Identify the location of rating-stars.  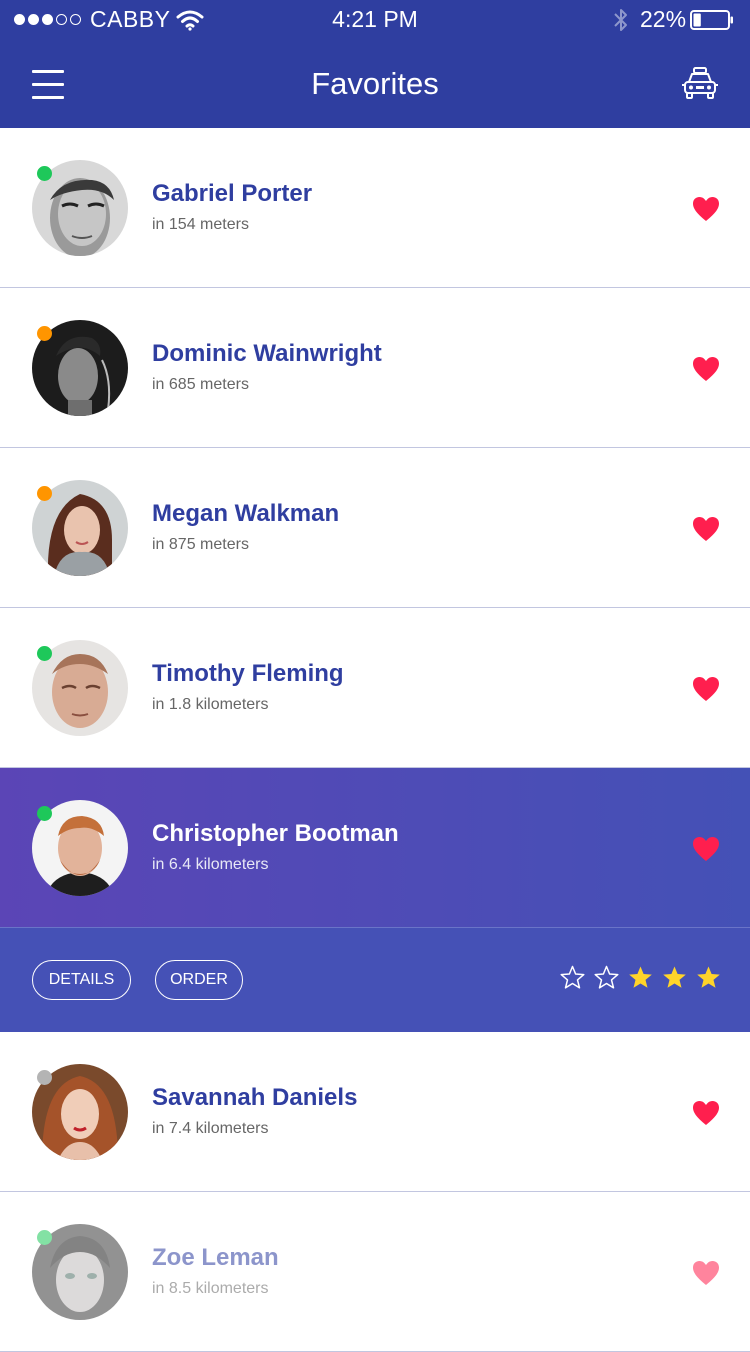
(640, 977).